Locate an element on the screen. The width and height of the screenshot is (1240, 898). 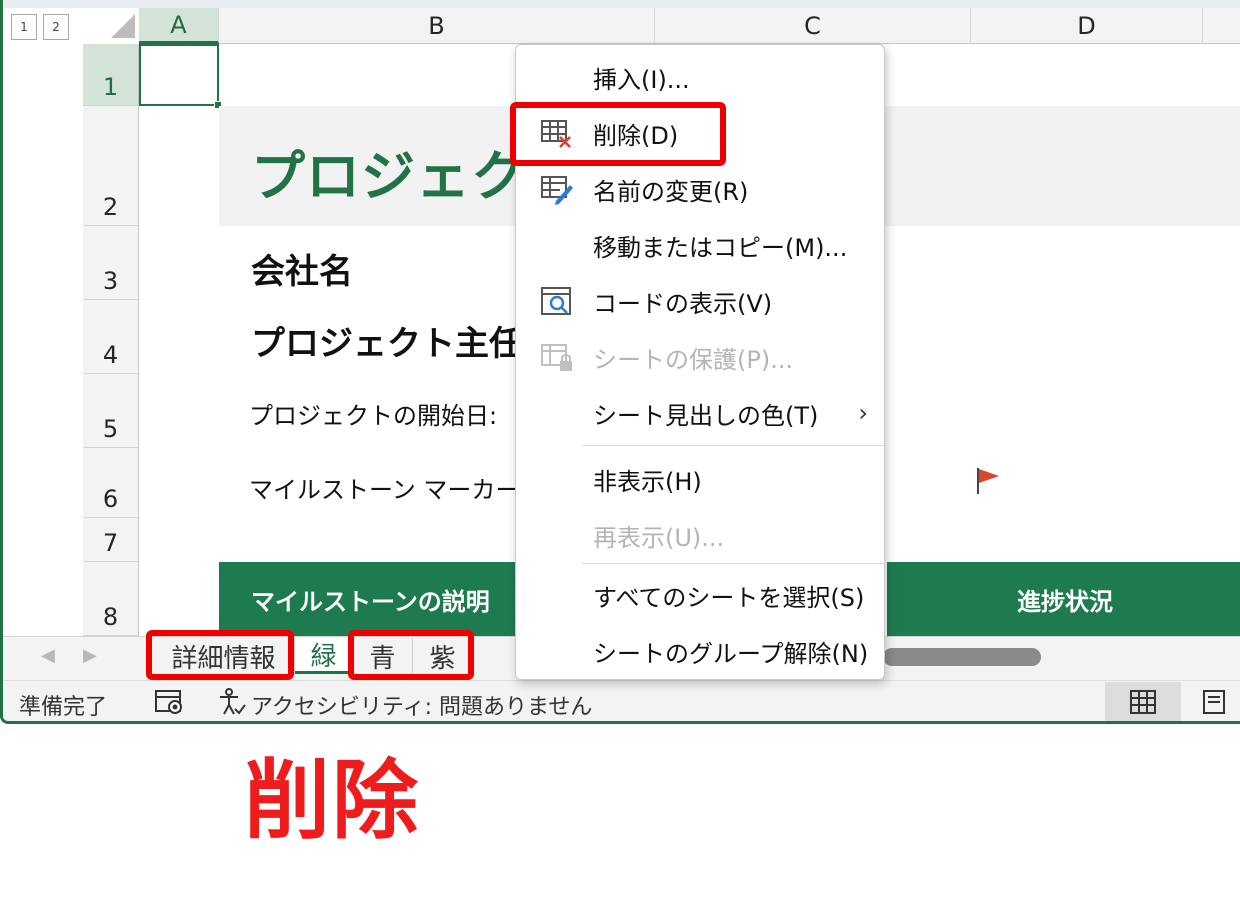
column-header-e is located at coordinates (1221, 26).